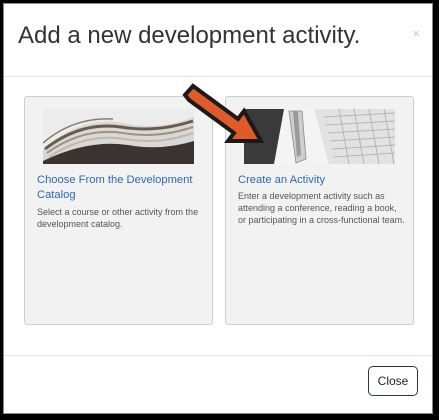 The width and height of the screenshot is (439, 420). Describe the element at coordinates (322, 180) in the screenshot. I see `option-title: Create an Activity` at that location.